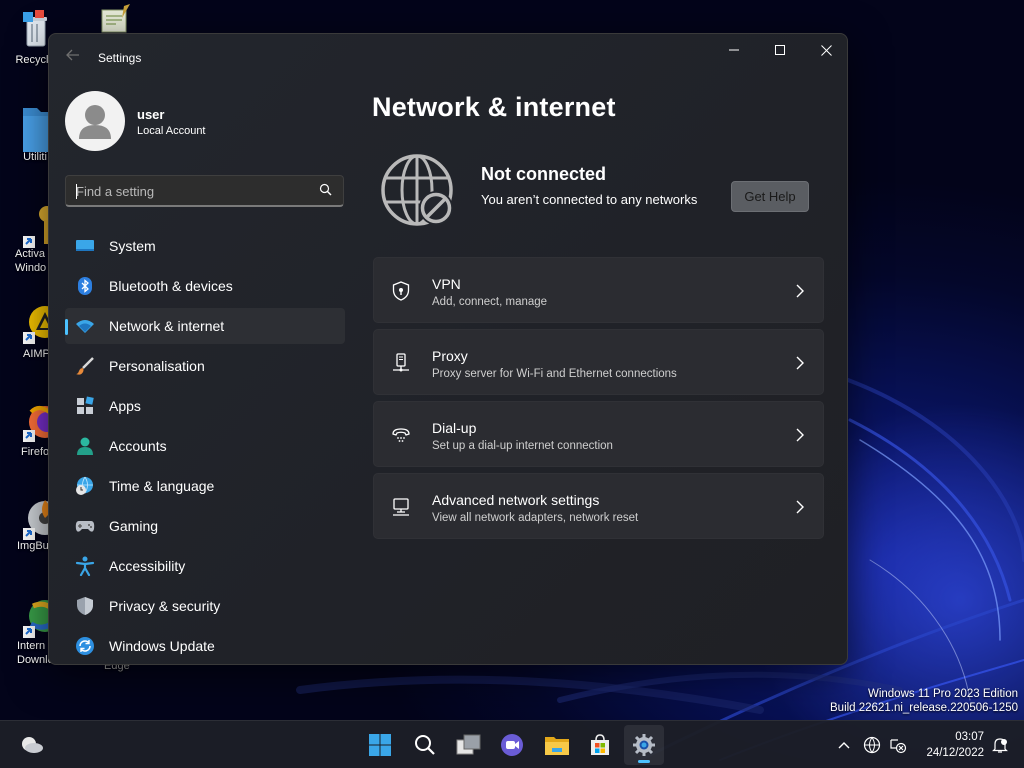  I want to click on sidebar-item-accessibility: Accessibility, so click(205, 566).